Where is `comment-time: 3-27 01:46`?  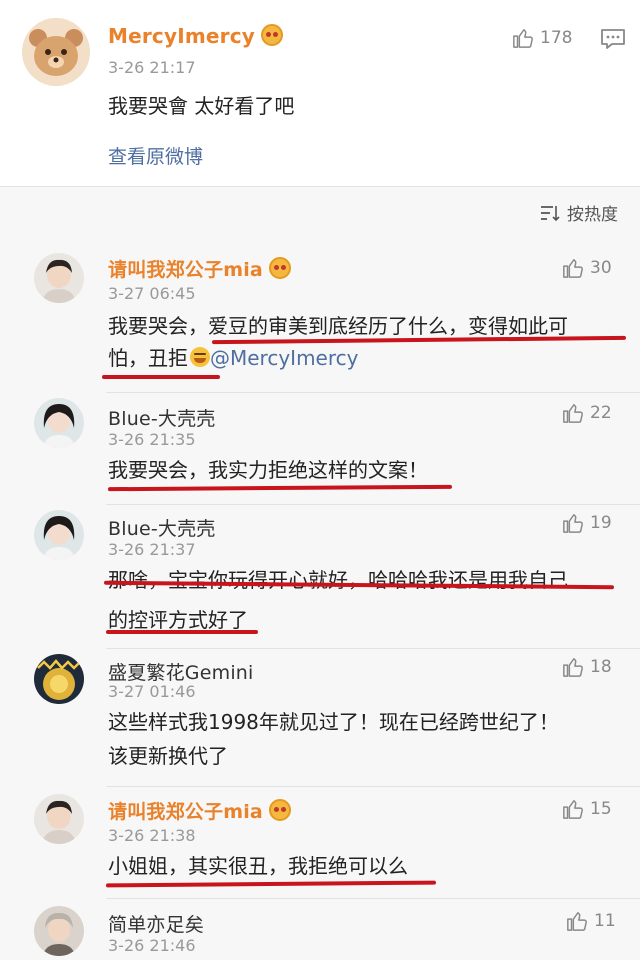
comment-time: 3-27 01:46 is located at coordinates (152, 691).